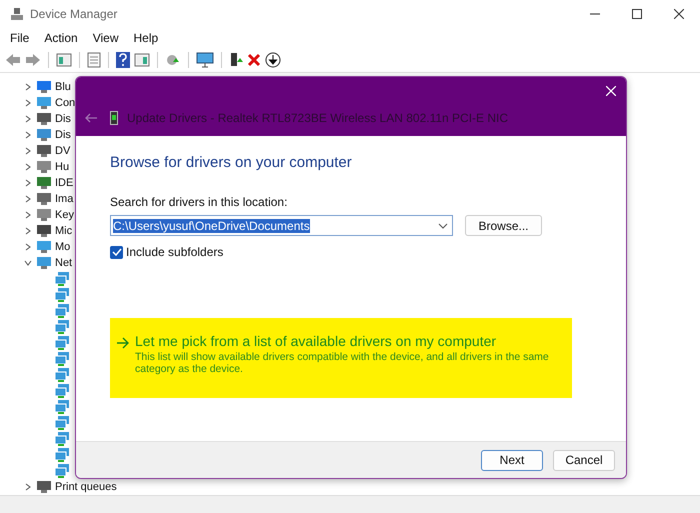  What do you see at coordinates (64, 183) in the screenshot?
I see `tree-item: IDE` at bounding box center [64, 183].